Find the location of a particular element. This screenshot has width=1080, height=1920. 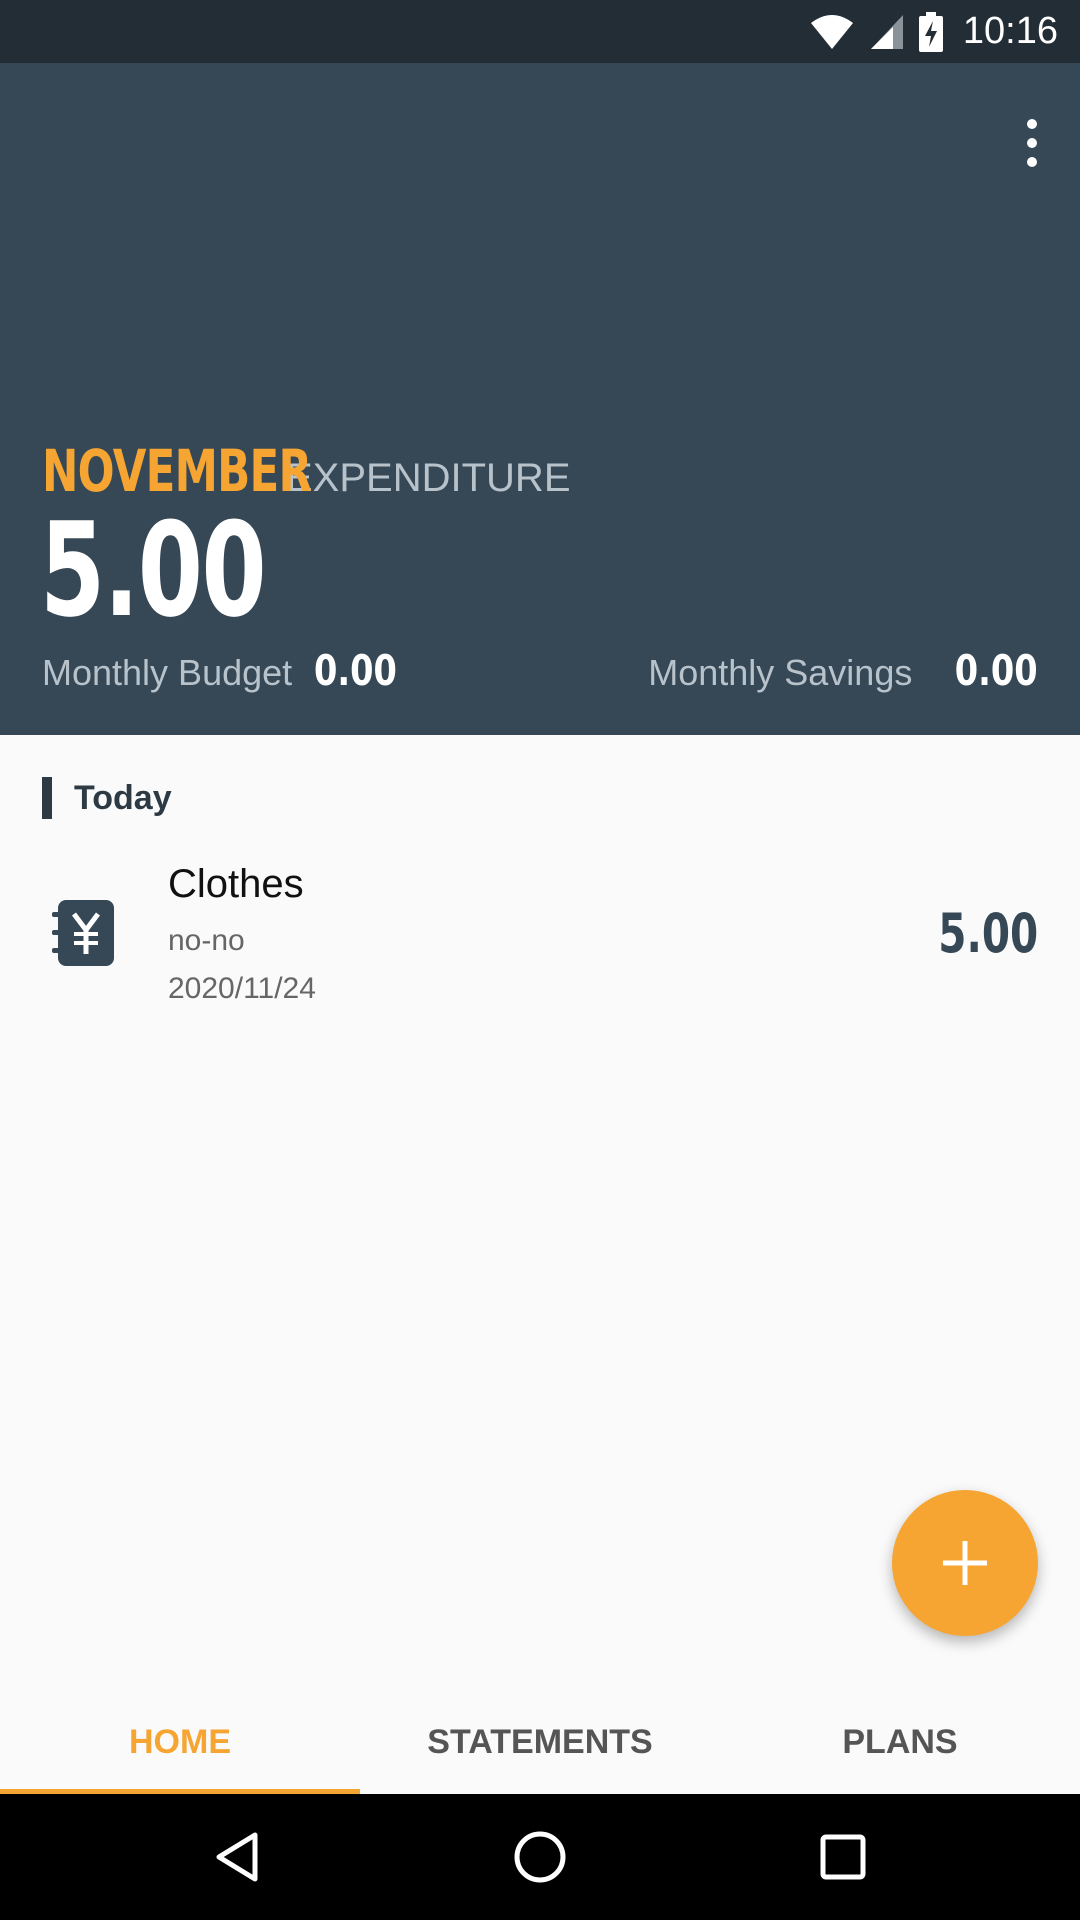

back-icon is located at coordinates (237, 1857).